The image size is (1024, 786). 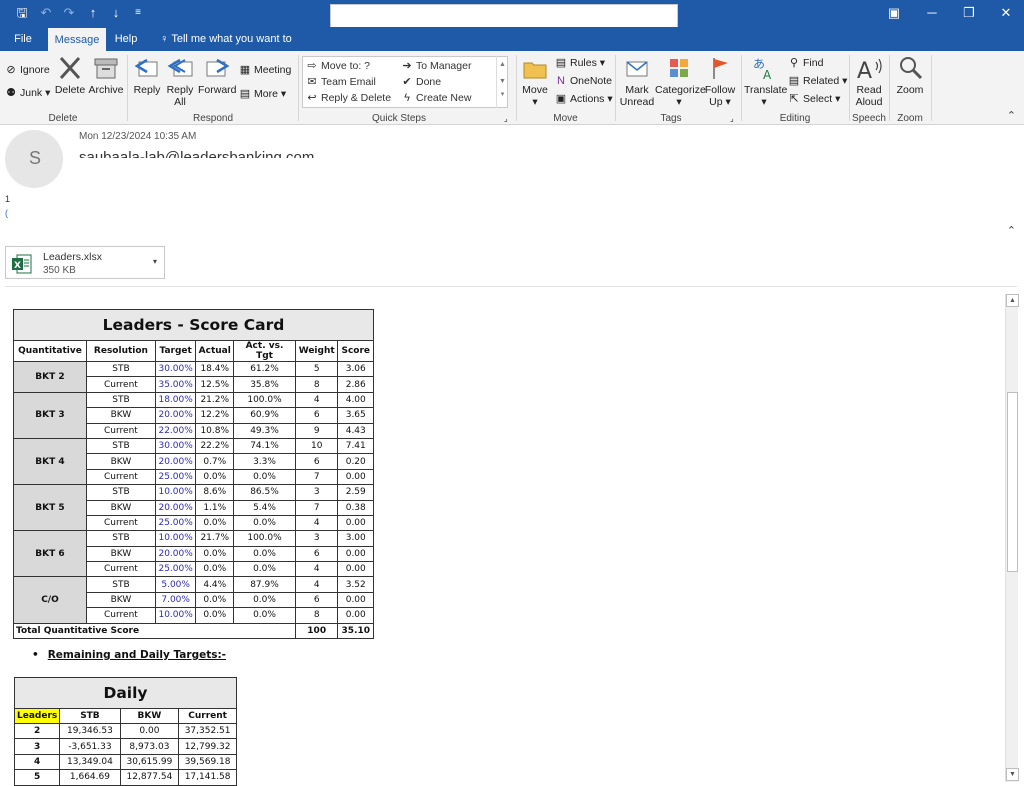 What do you see at coordinates (154, 631) in the screenshot?
I see `total-label: Total Quantitative Score` at bounding box center [154, 631].